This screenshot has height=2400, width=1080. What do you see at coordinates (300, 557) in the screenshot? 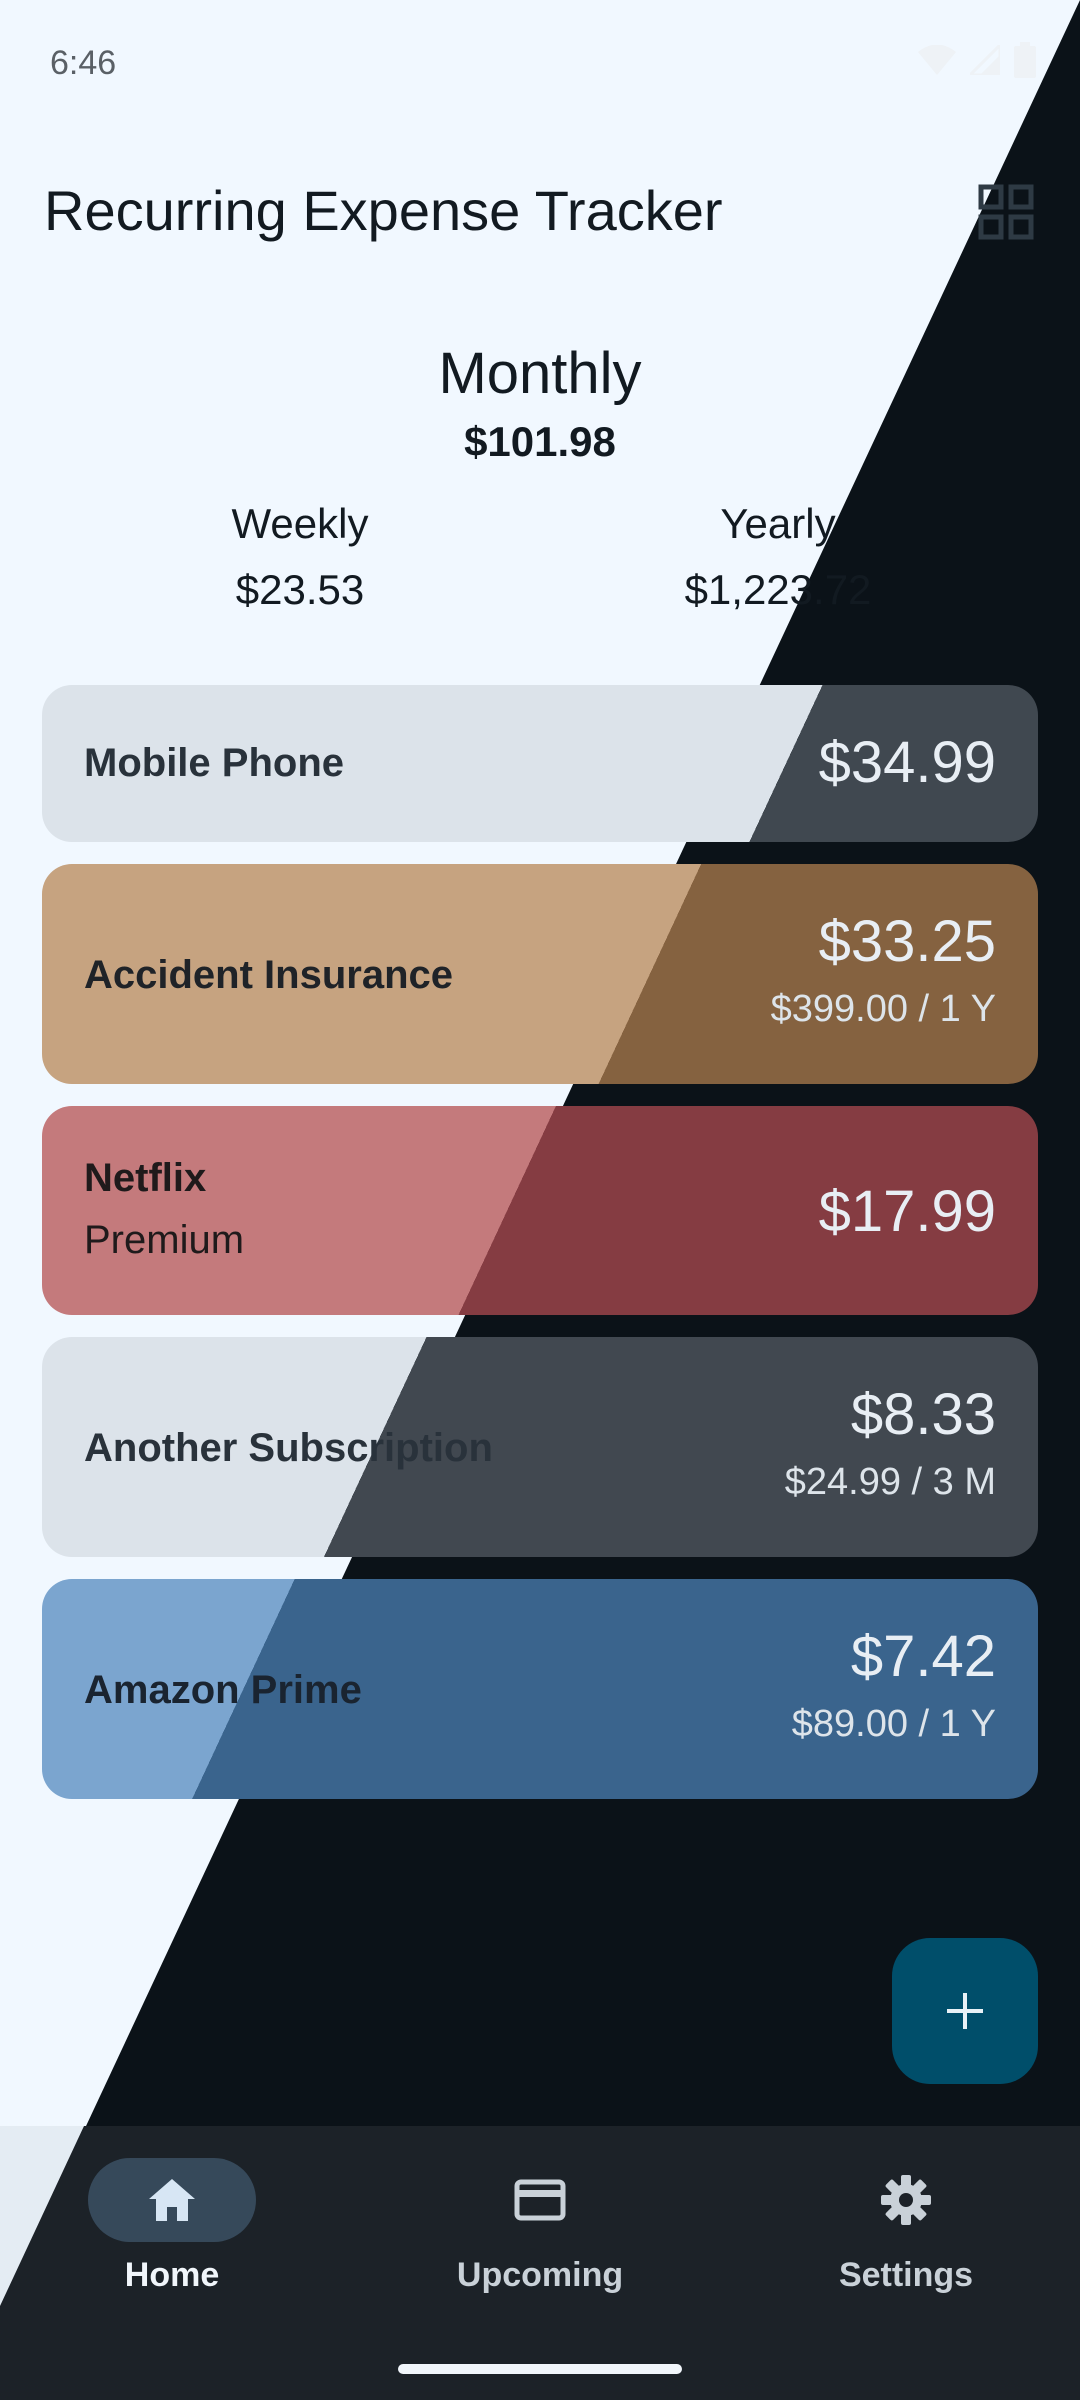
I see `weekly-summary: Weekly $23.53` at bounding box center [300, 557].